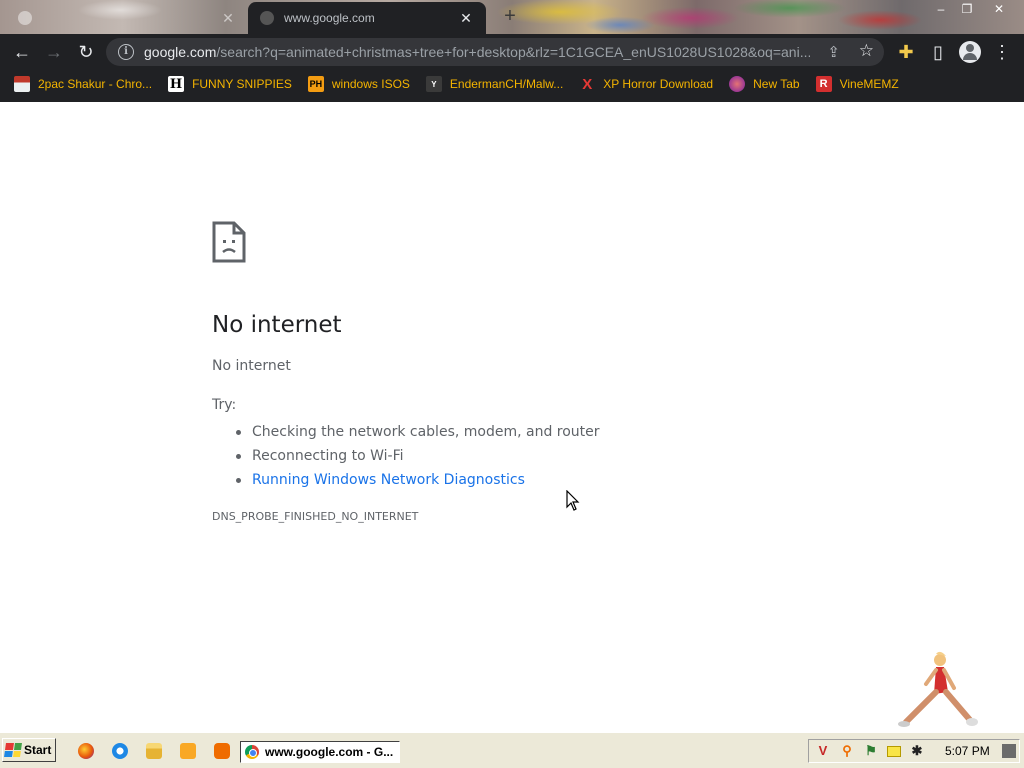 The image size is (1024, 768). Describe the element at coordinates (833, 52) in the screenshot. I see `share-icon: ⇪` at that location.